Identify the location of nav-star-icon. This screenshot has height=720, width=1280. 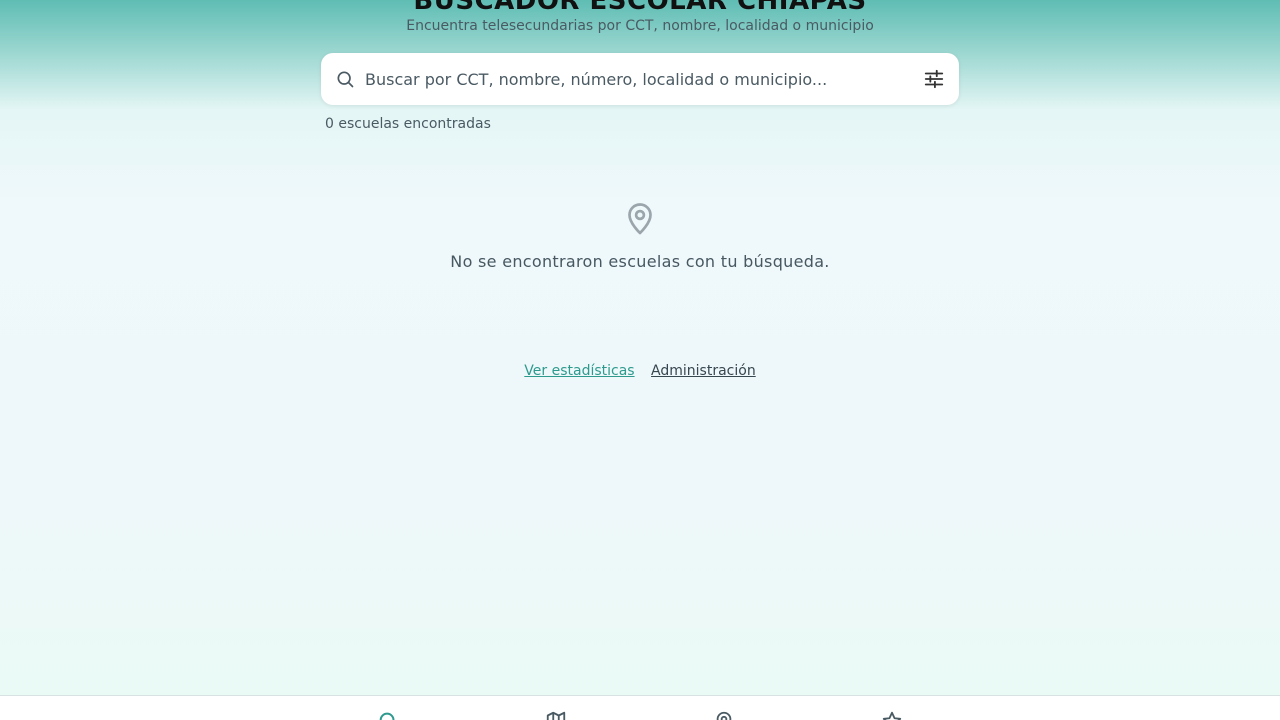
(892, 715).